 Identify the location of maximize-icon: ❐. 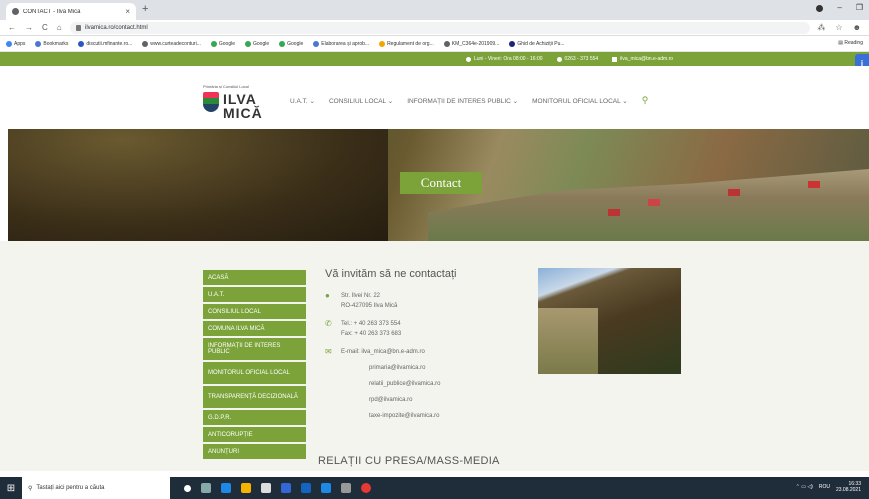
(859, 7).